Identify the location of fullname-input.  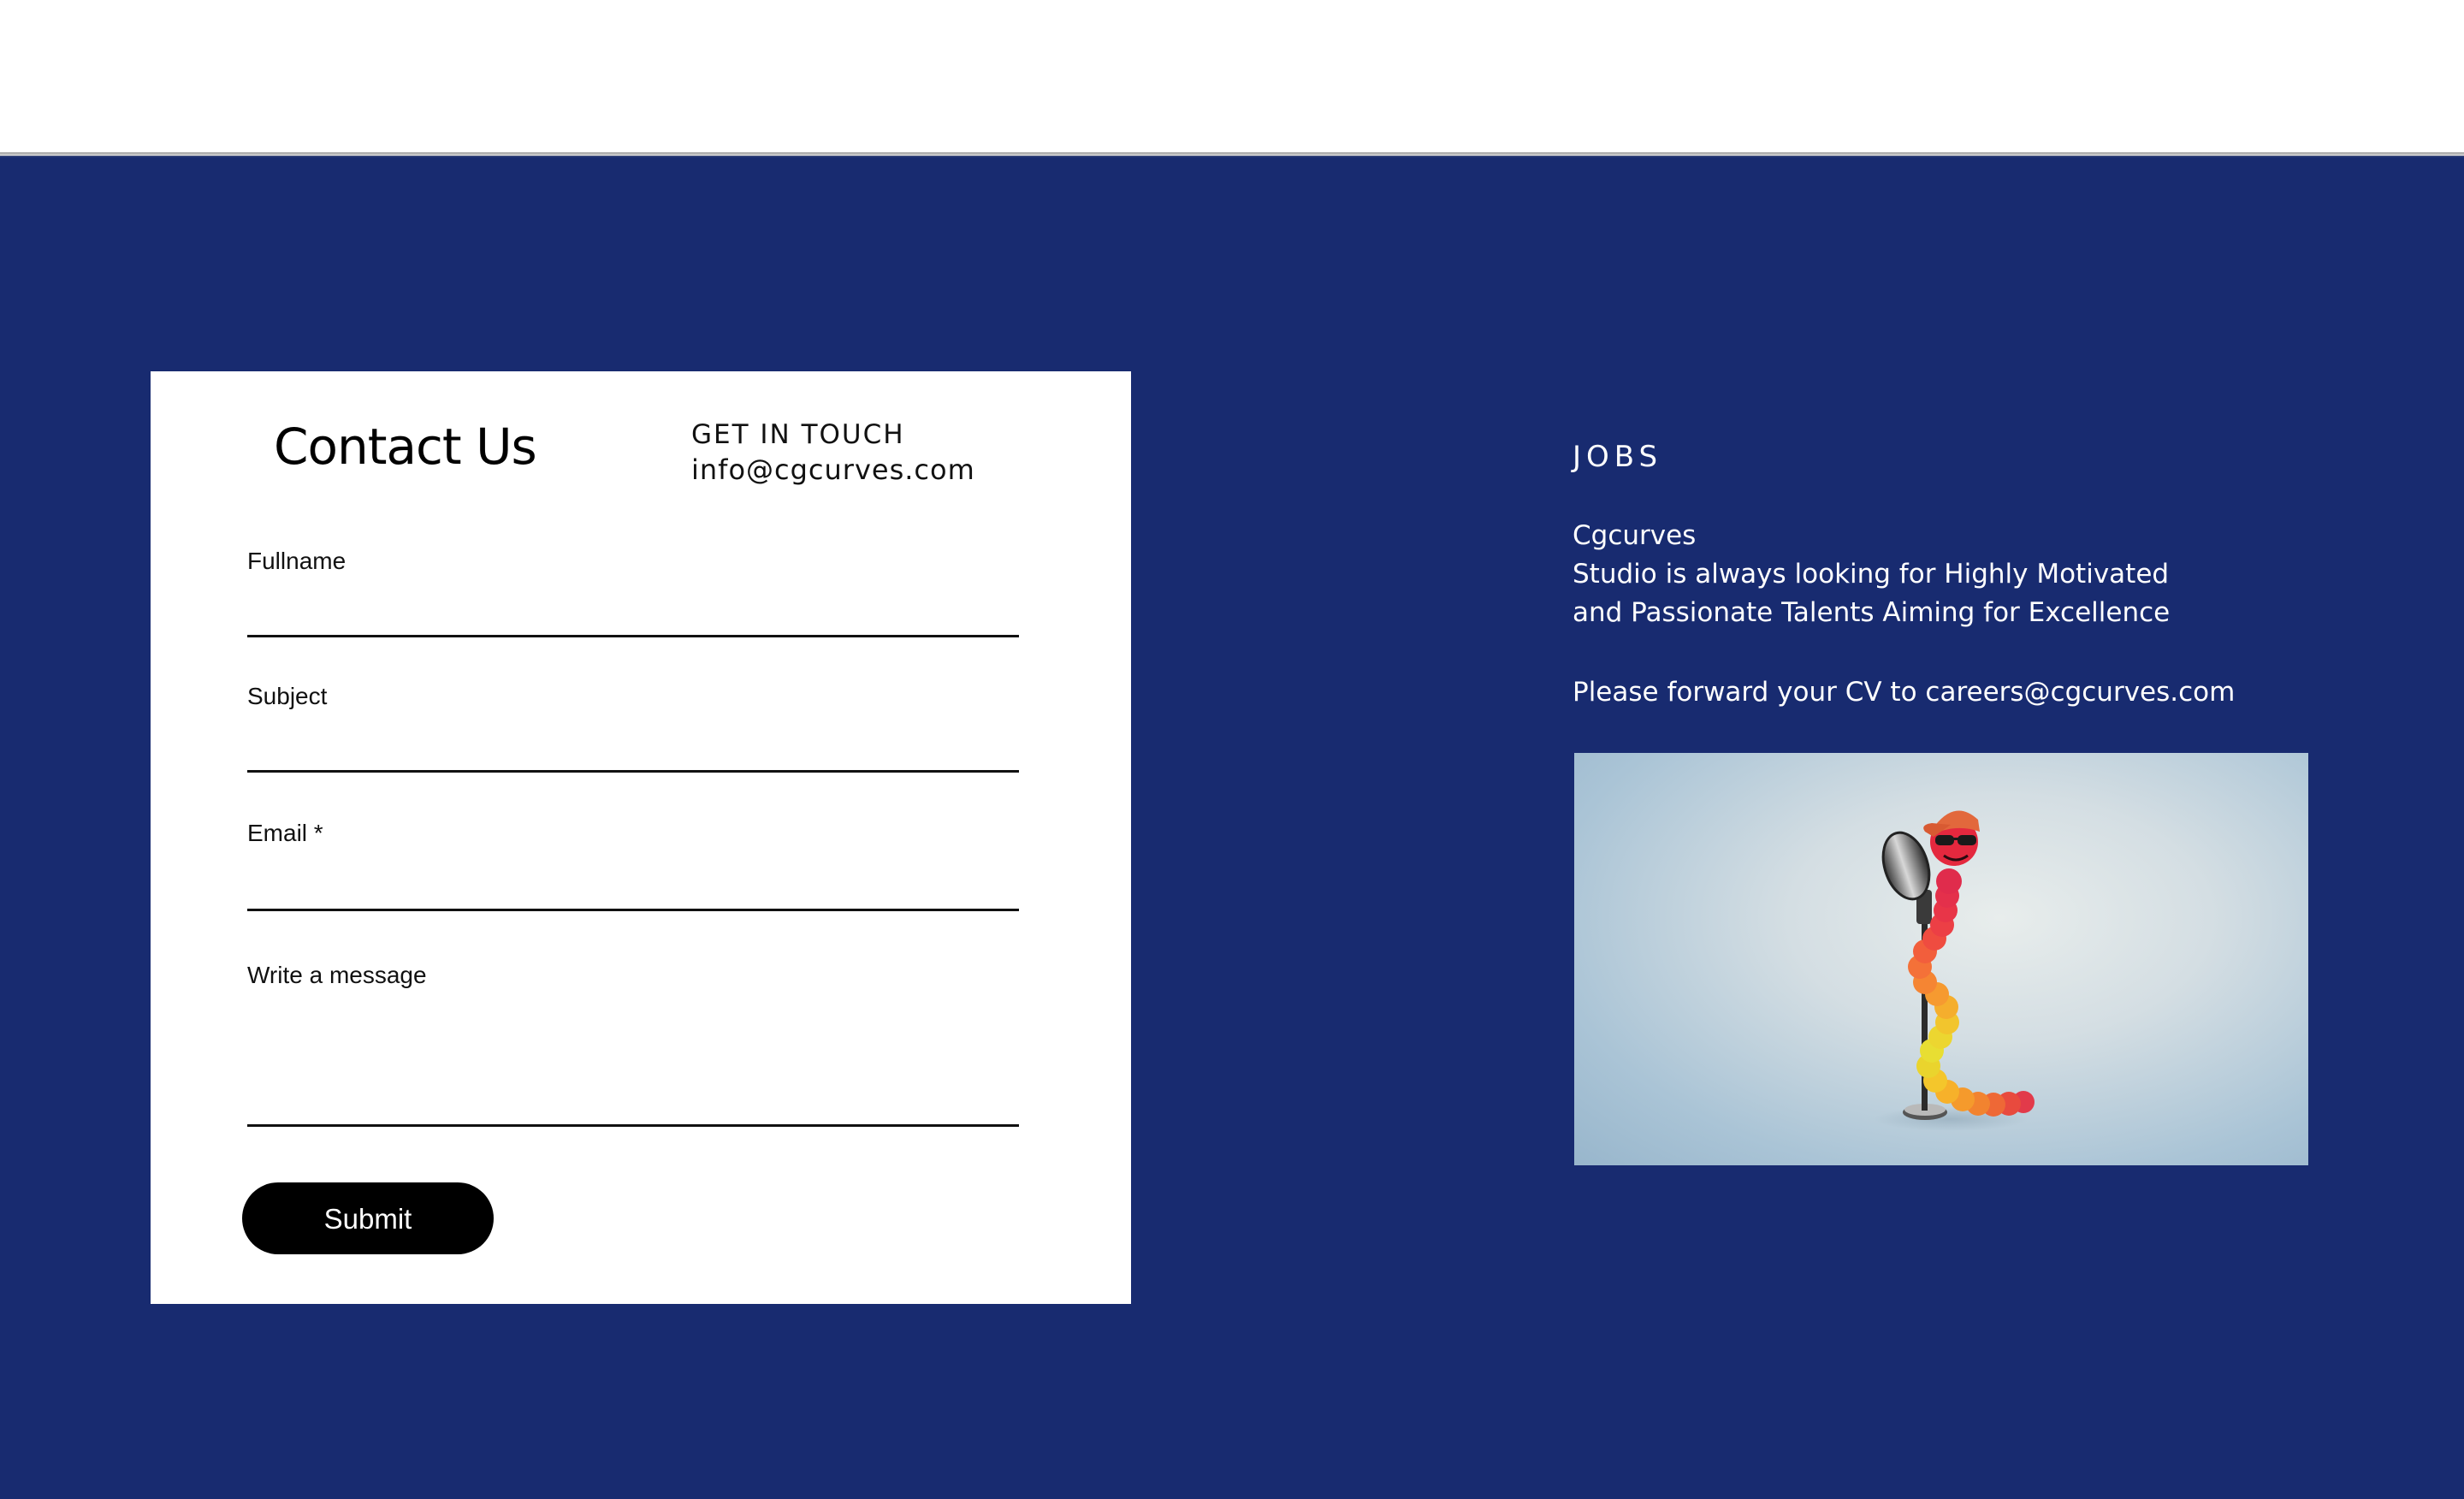
(633, 612).